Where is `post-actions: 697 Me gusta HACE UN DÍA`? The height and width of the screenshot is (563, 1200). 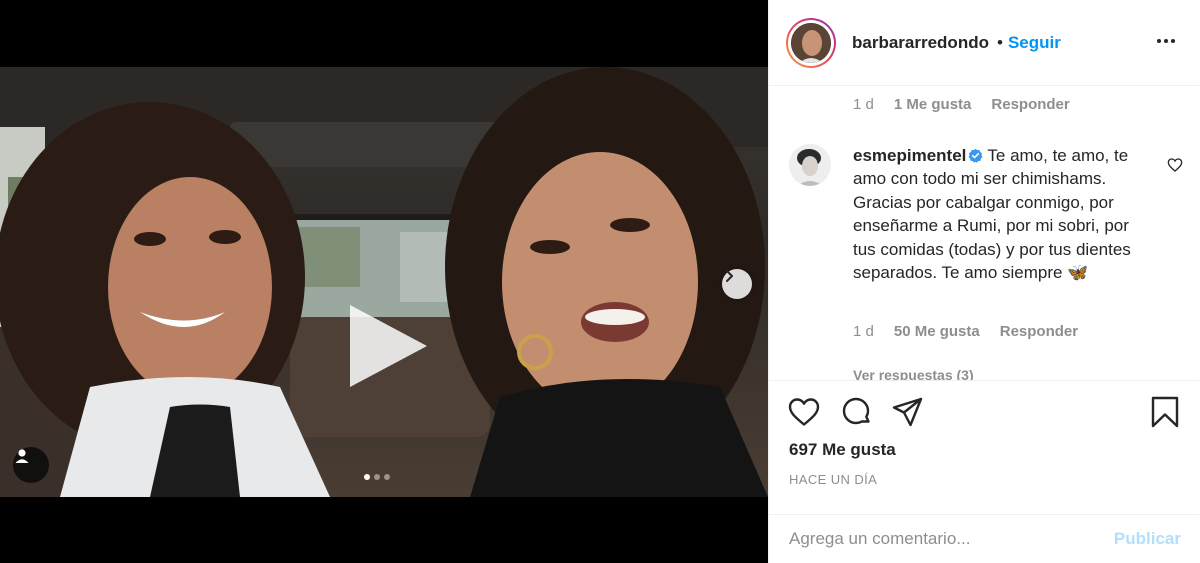
post-actions: 697 Me gusta HACE UN DÍA is located at coordinates (984, 447).